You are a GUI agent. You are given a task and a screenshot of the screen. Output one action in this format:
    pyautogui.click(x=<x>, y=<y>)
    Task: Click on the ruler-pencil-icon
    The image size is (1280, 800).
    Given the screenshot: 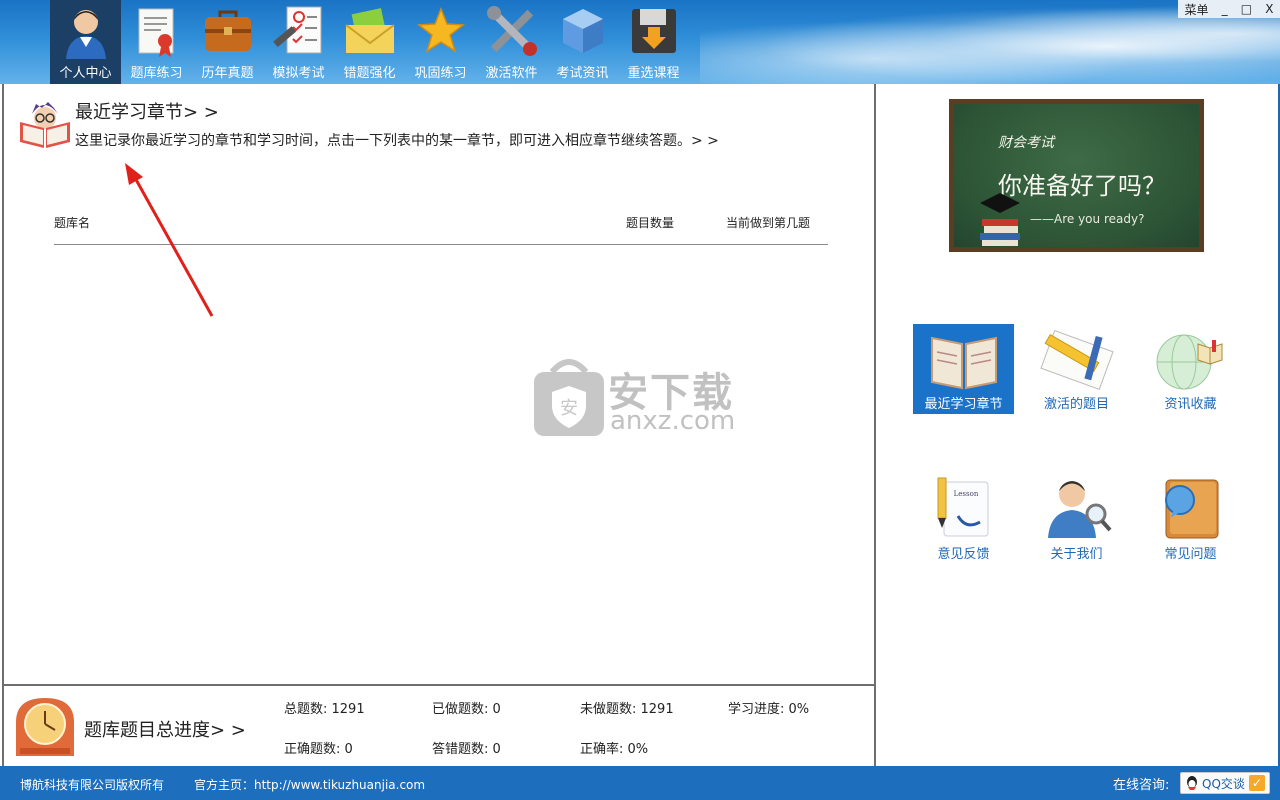 What is the action you would take?
    pyautogui.click(x=1076, y=360)
    